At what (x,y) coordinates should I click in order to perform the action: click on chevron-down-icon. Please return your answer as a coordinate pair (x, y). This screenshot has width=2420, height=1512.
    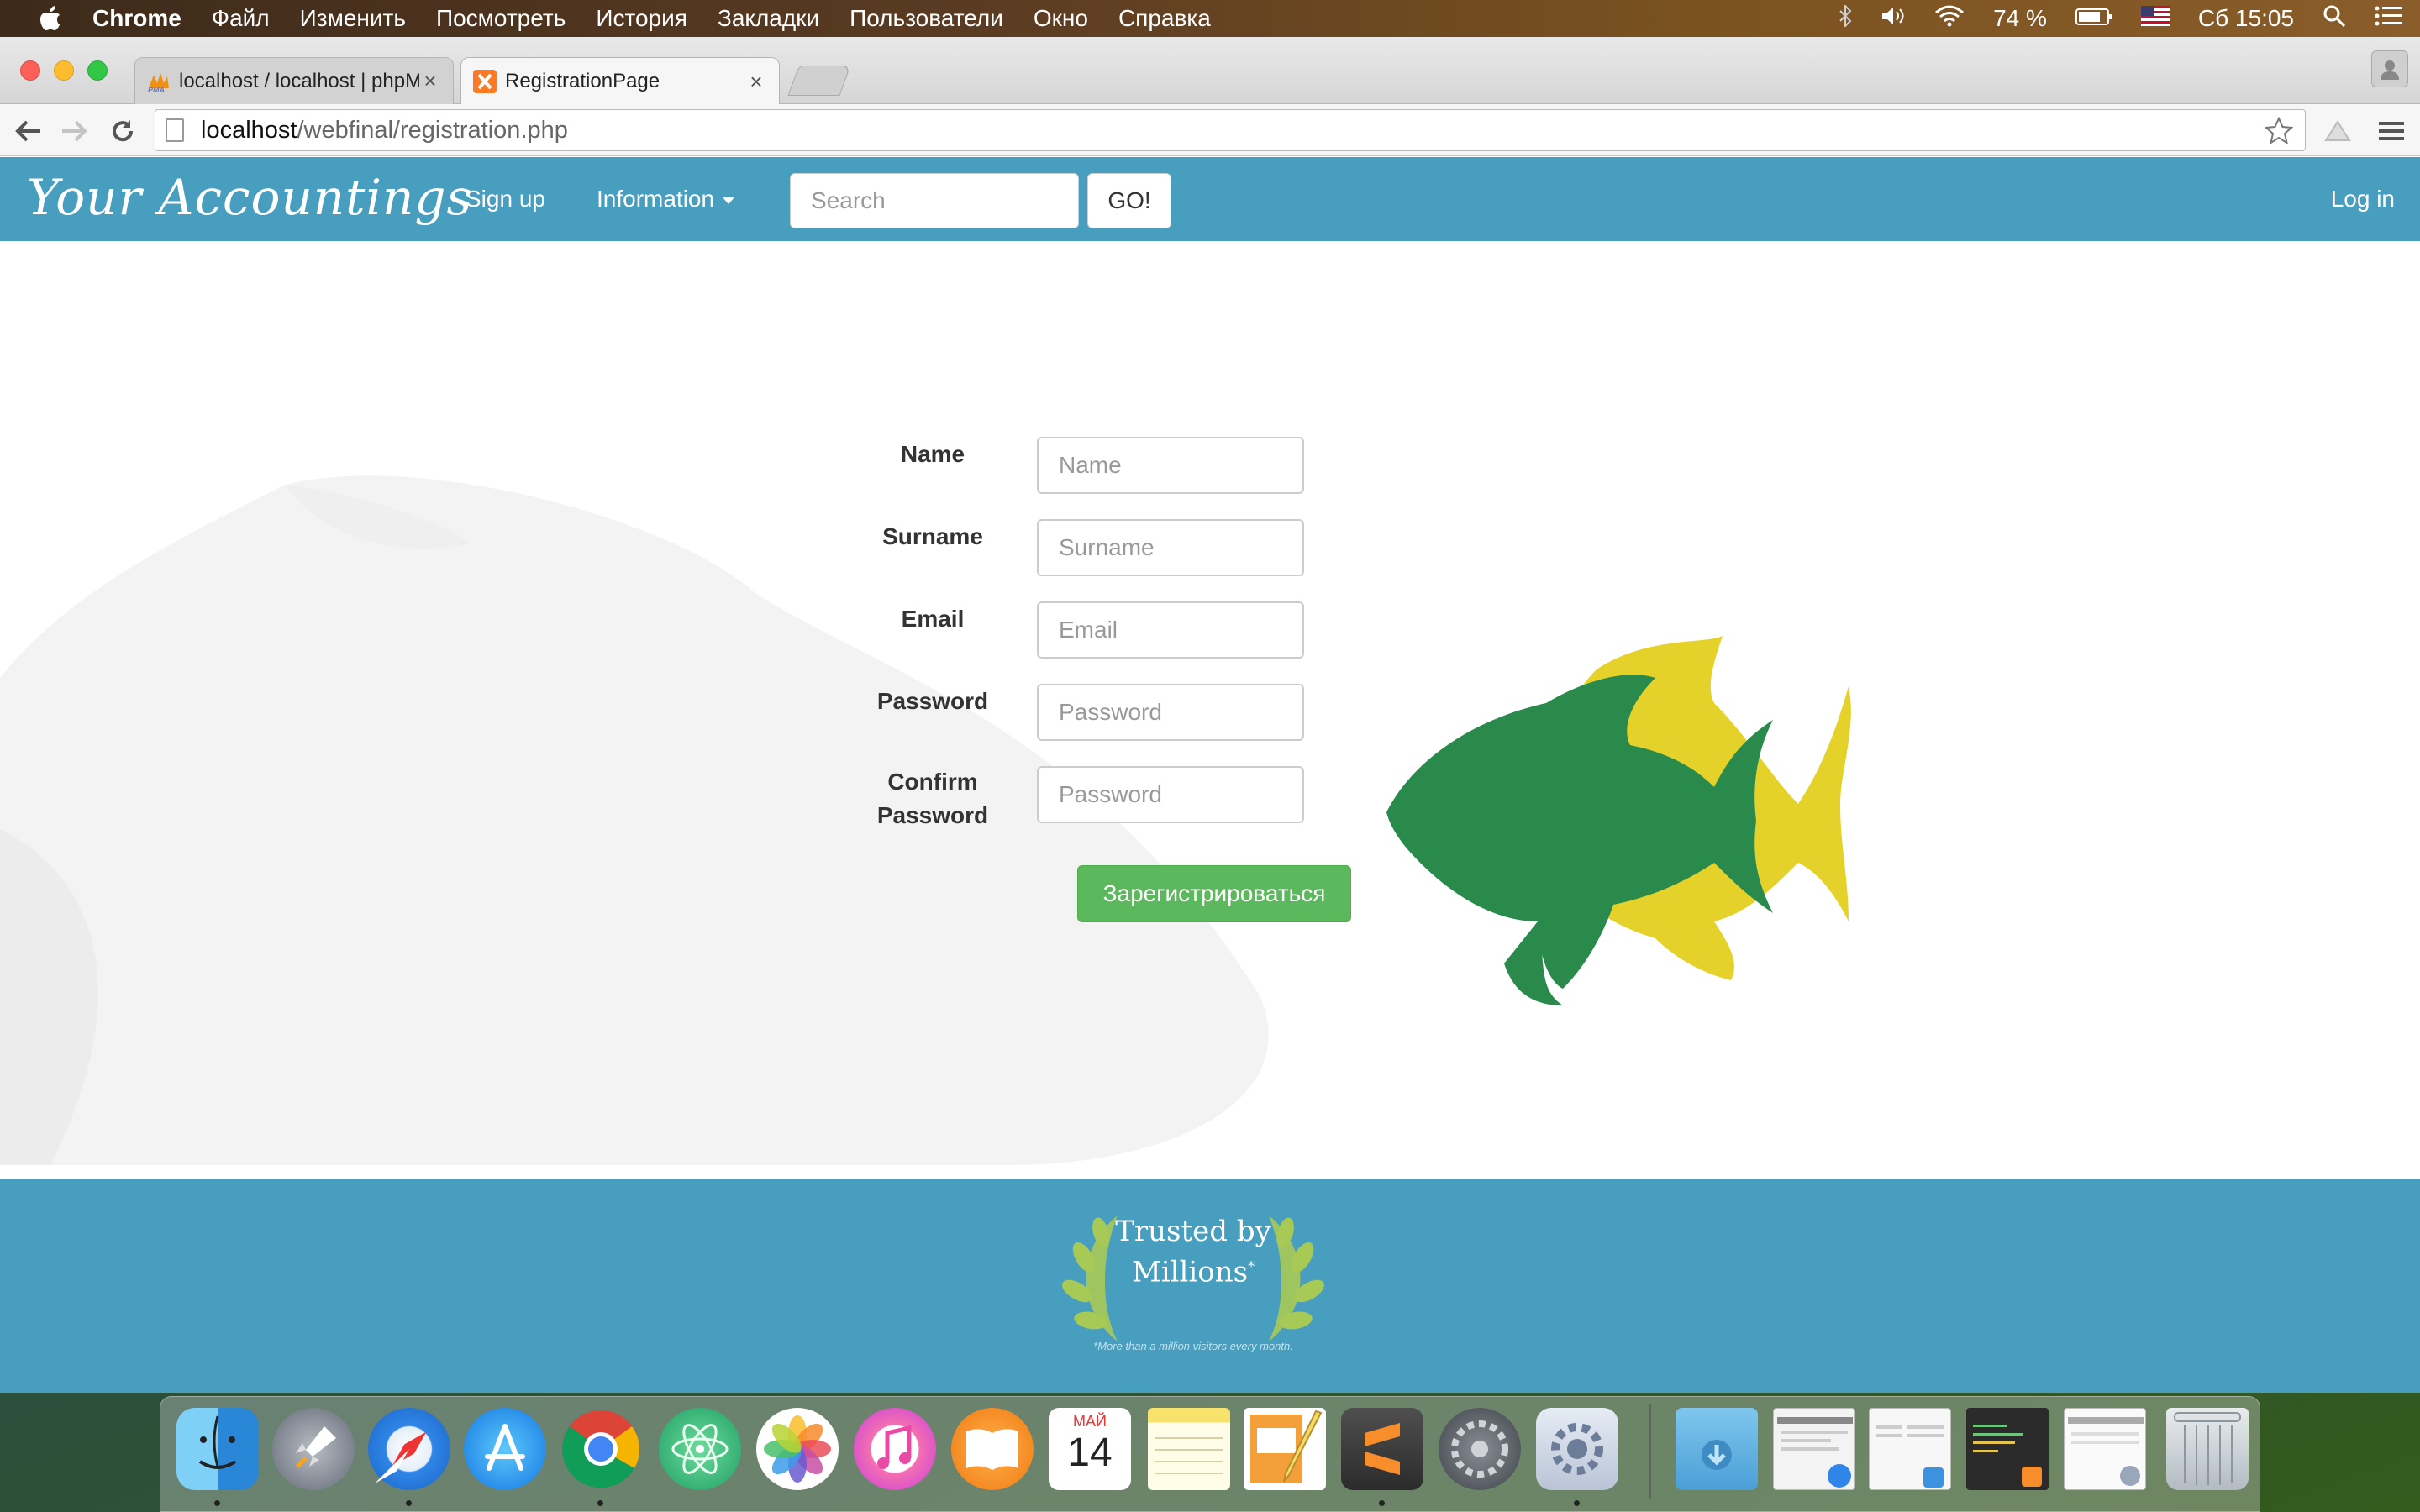
    Looking at the image, I should click on (729, 200).